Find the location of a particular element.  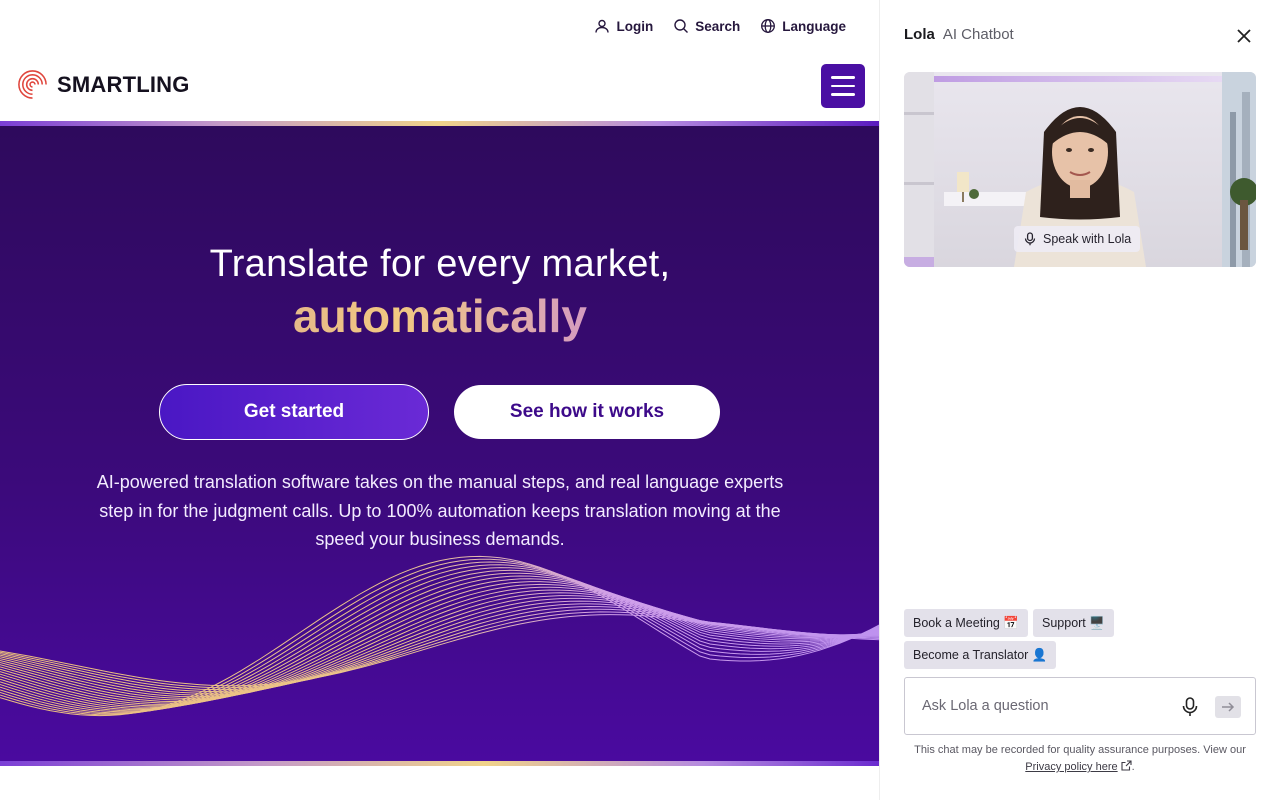

chip-support: Support 🖥️ is located at coordinates (1073, 623).